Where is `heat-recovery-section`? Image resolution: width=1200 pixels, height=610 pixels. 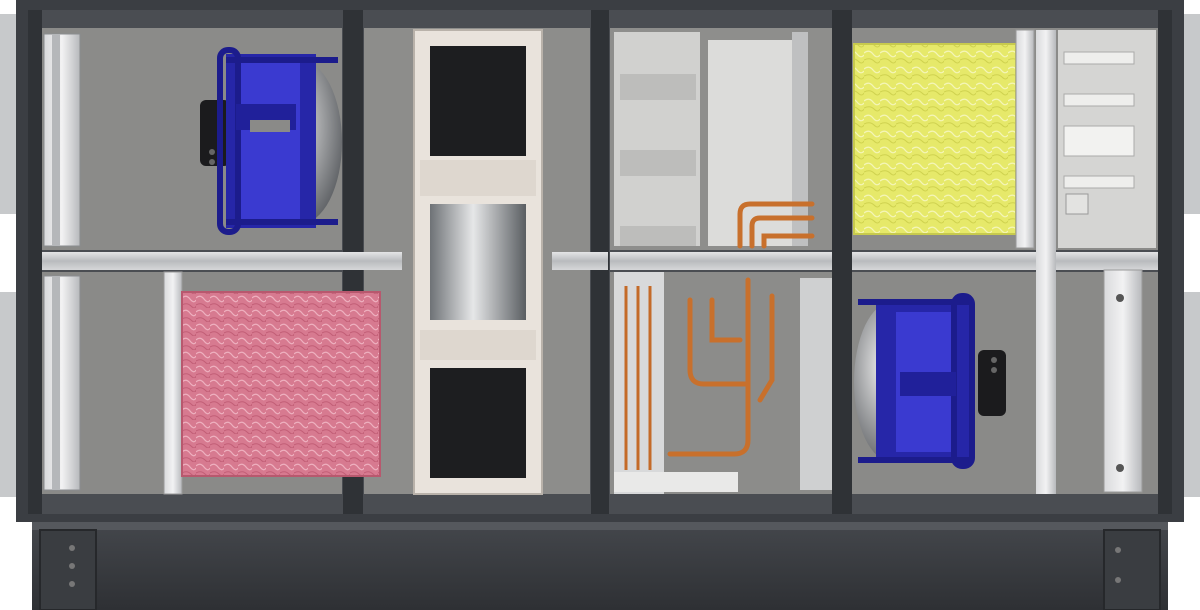
heat-recovery-section is located at coordinates (478, 262).